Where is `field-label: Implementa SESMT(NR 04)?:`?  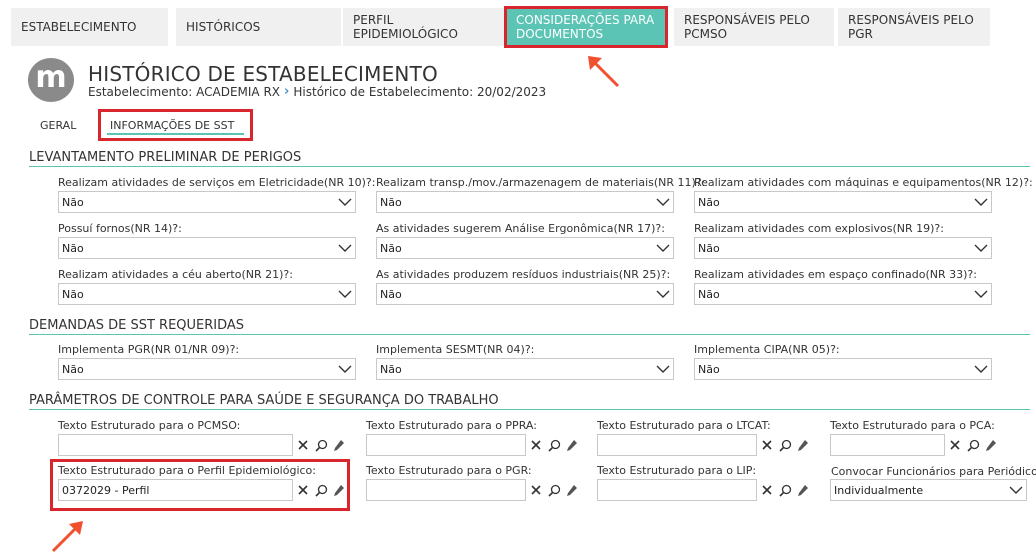 field-label: Implementa SESMT(NR 04)?: is located at coordinates (455, 349).